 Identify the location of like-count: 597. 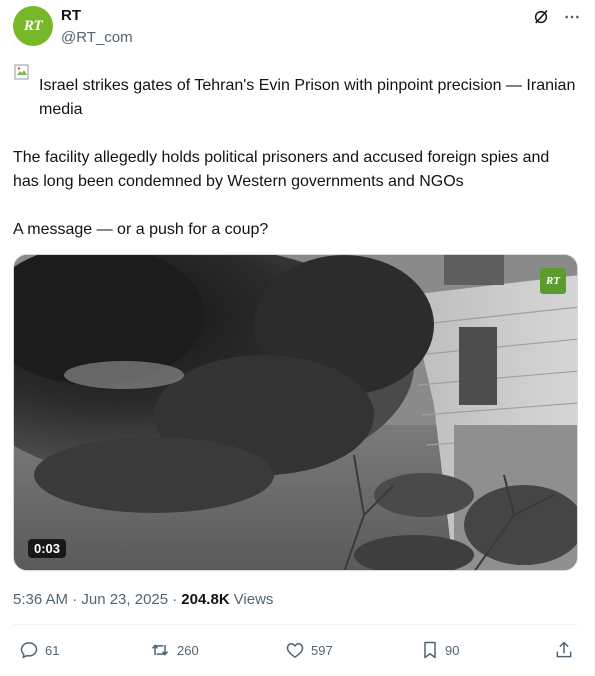
(322, 650).